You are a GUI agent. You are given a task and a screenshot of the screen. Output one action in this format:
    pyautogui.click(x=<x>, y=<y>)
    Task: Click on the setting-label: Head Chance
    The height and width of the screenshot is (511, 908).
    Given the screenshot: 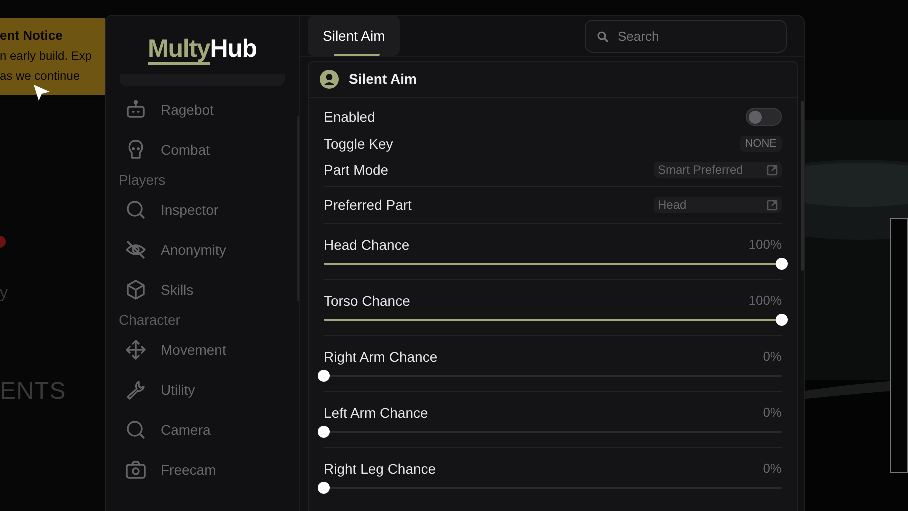 What is the action you would take?
    pyautogui.click(x=367, y=245)
    